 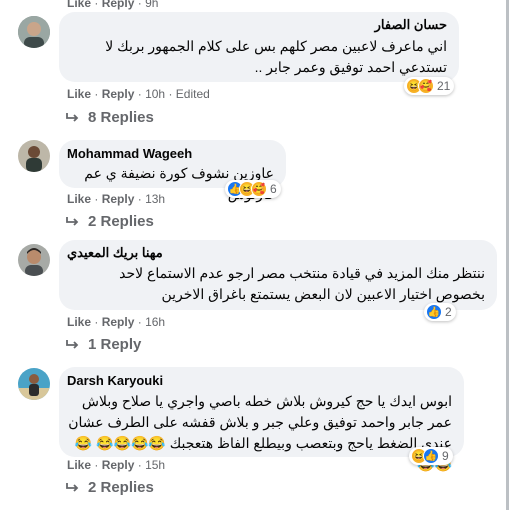 I want to click on reaction-count: 9, so click(x=445, y=456).